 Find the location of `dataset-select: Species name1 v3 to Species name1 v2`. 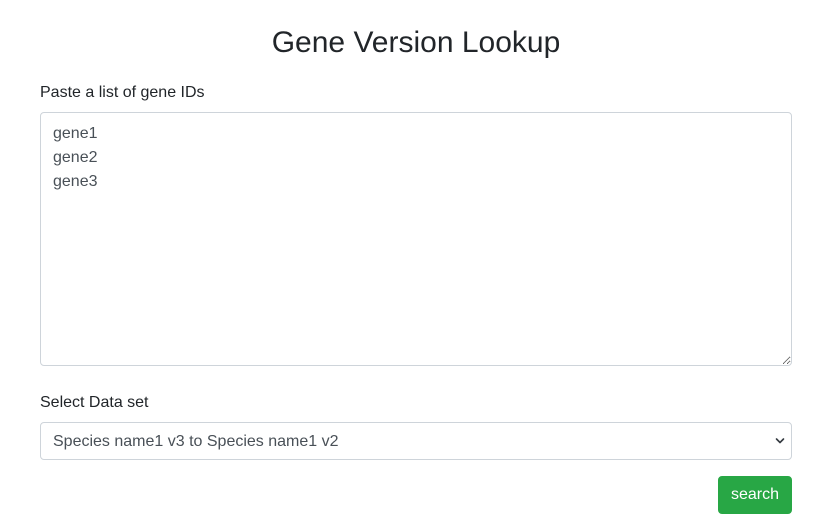

dataset-select: Species name1 v3 to Species name1 v2 is located at coordinates (416, 441).